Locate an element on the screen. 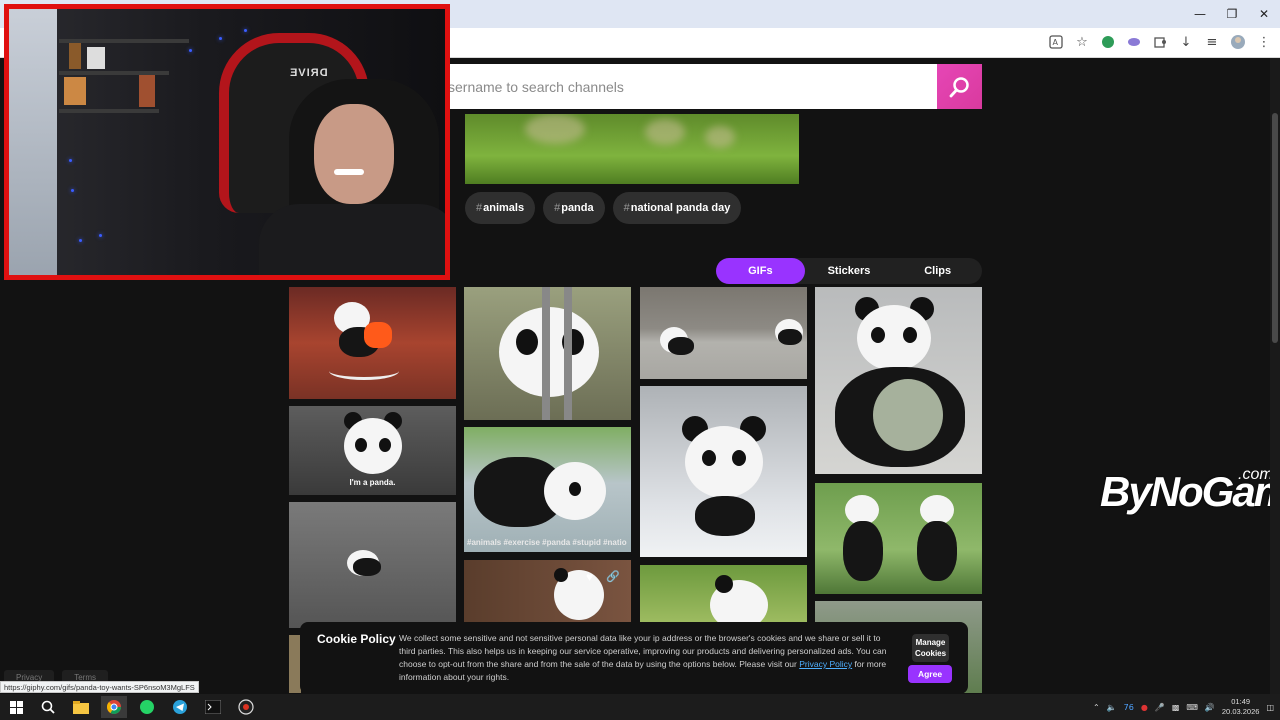 The height and width of the screenshot is (720, 1280). tag-panda: # panda is located at coordinates (574, 208).